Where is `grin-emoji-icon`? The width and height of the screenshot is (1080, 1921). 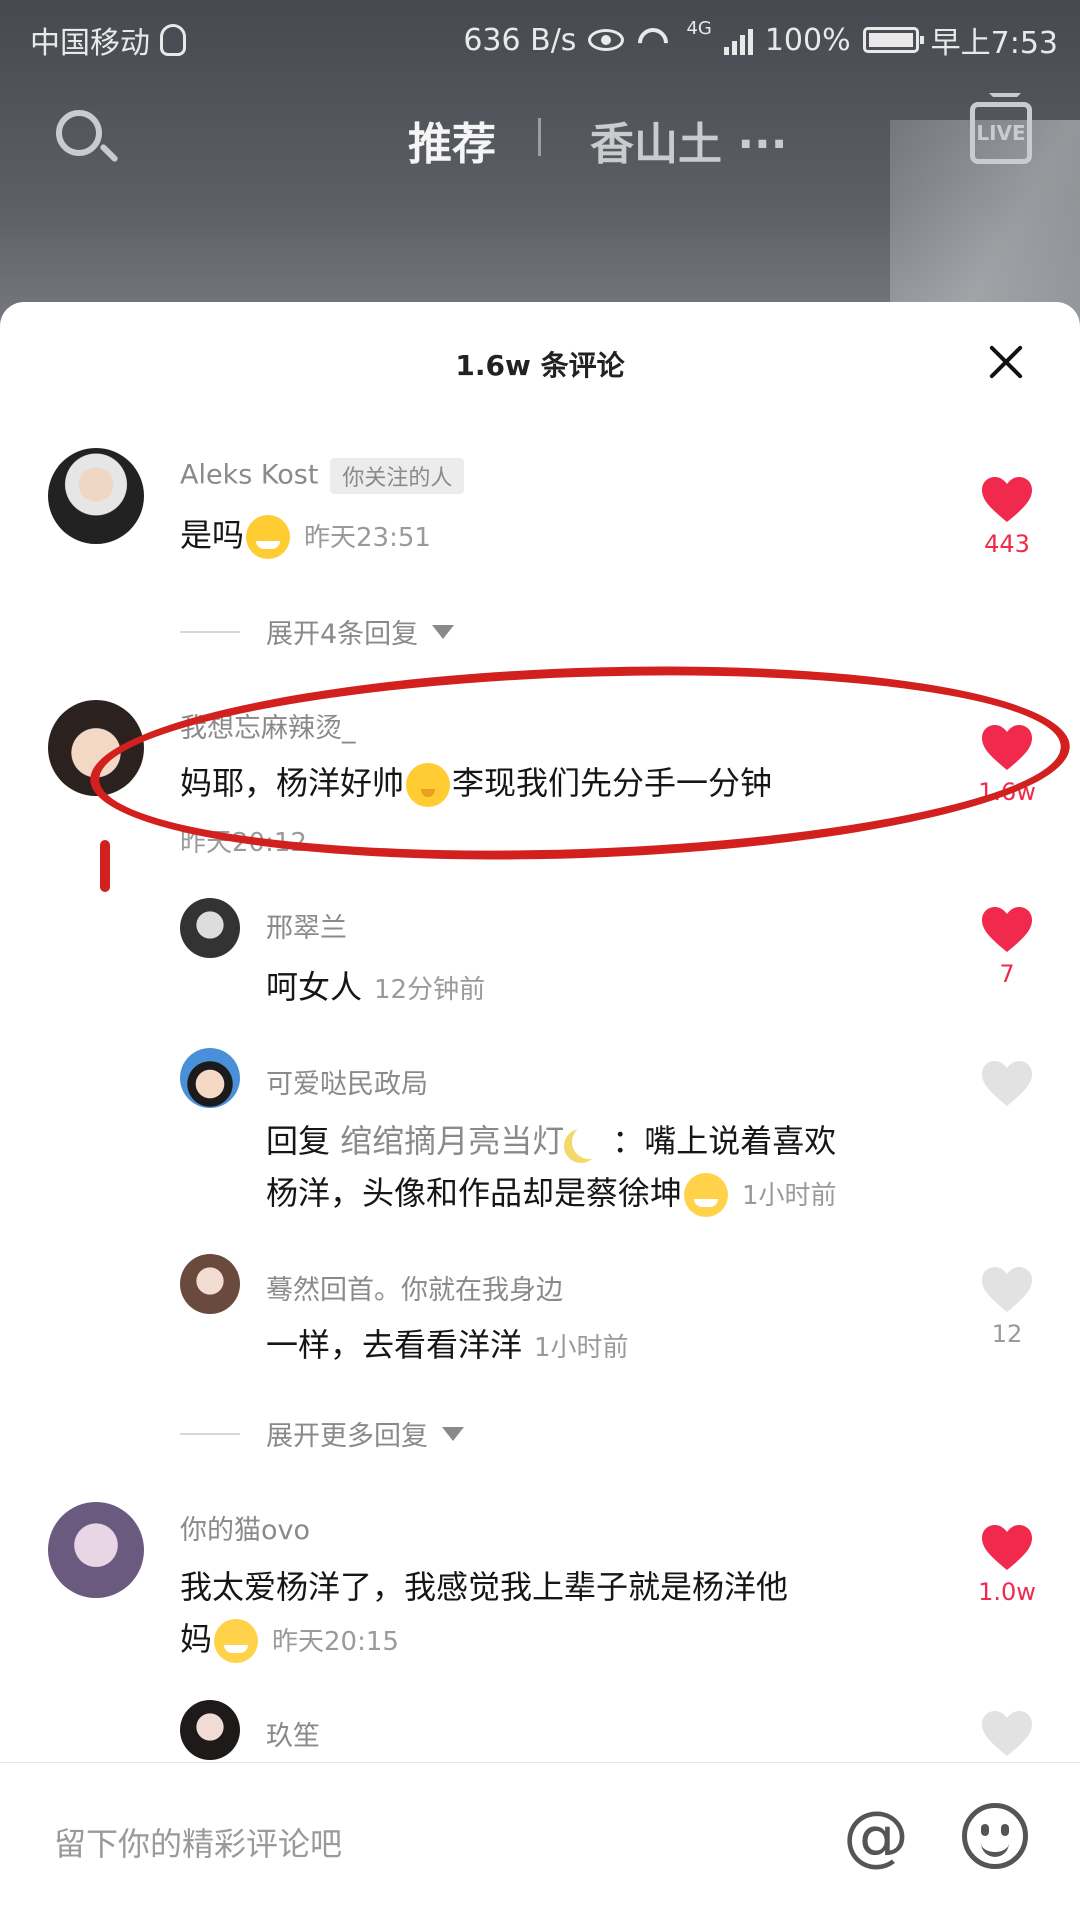
grin-emoji-icon is located at coordinates (268, 537).